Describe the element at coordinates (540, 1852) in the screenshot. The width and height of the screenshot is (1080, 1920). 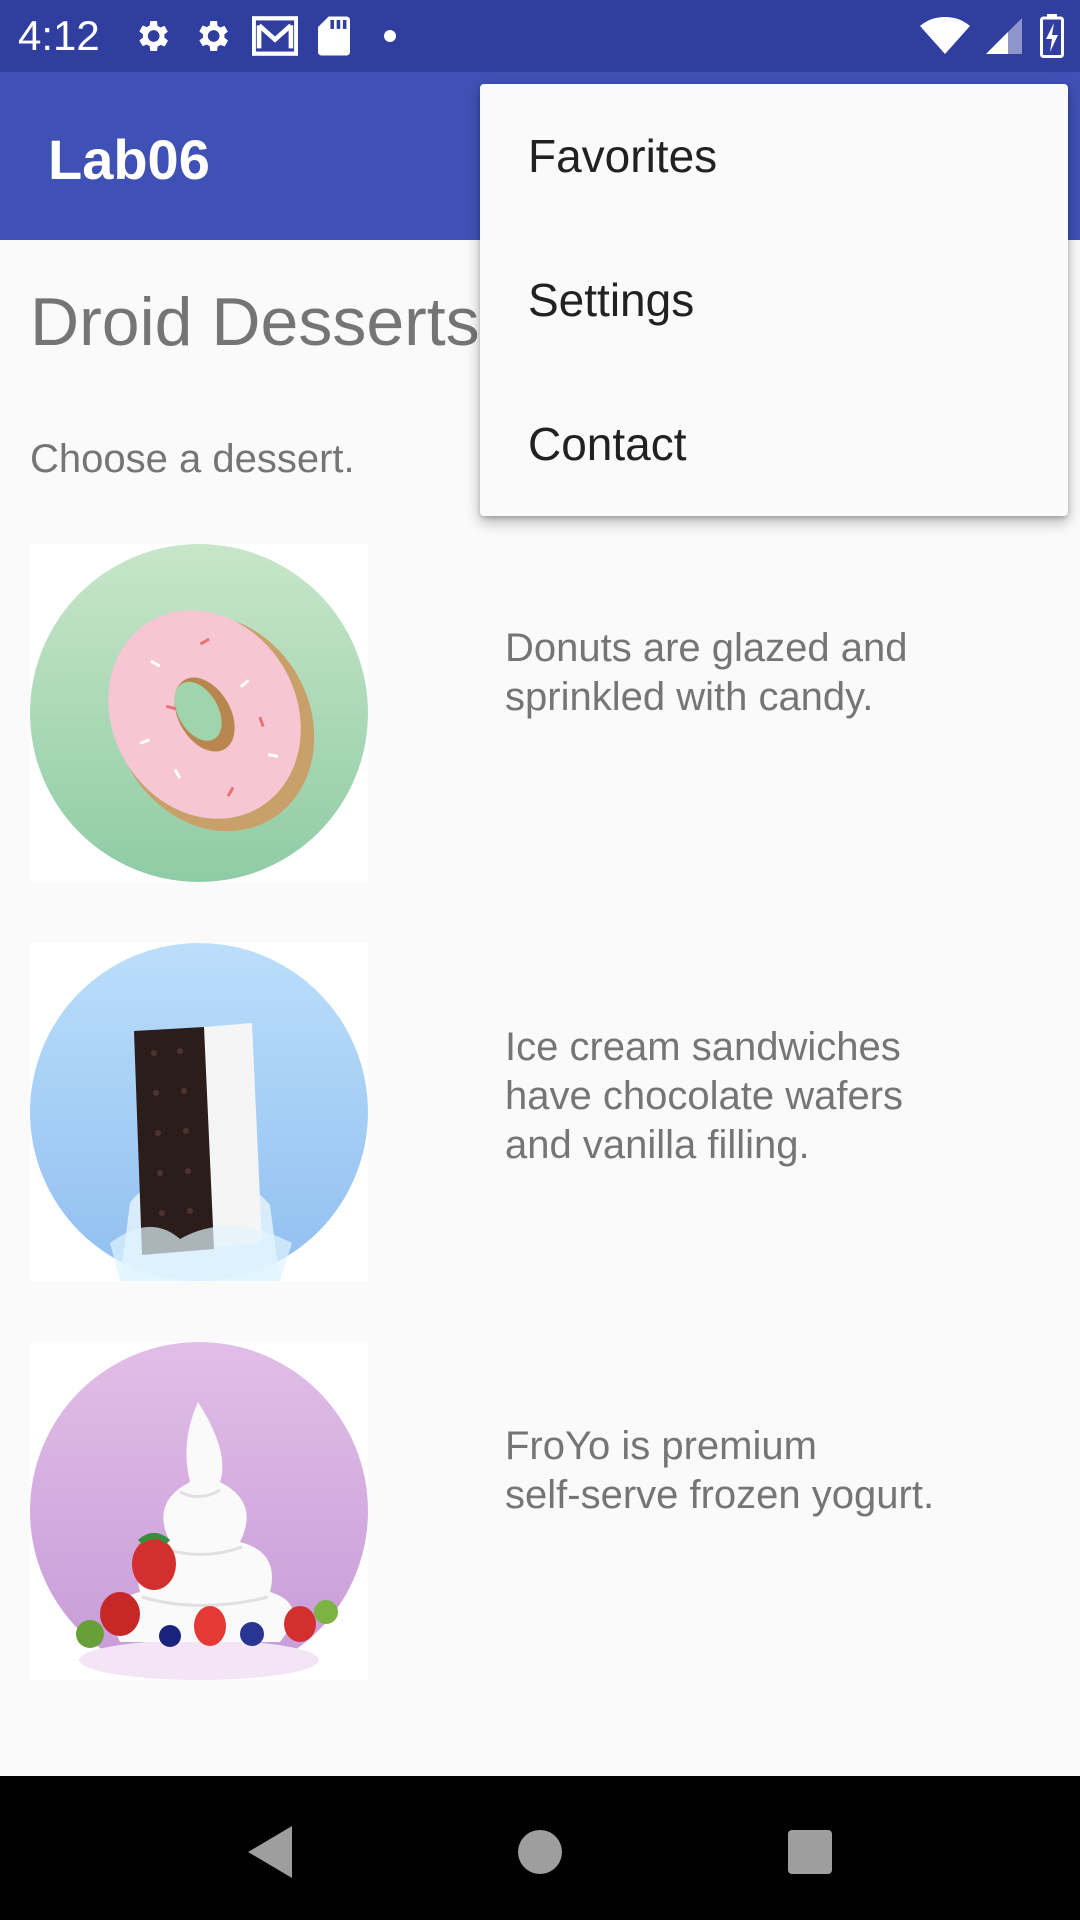
I see `home-icon` at that location.